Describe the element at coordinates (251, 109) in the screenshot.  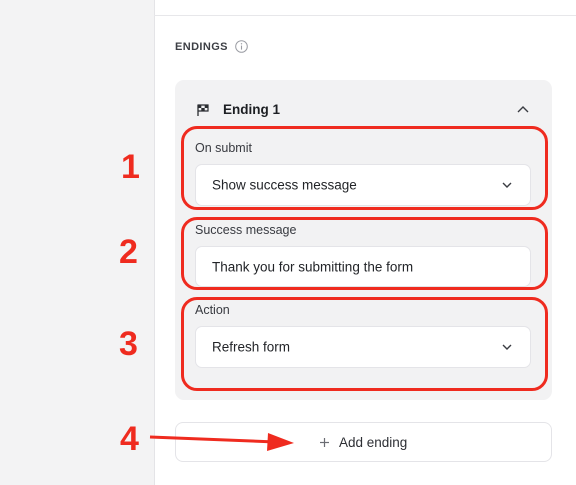
I see `ending-title: Ending 1` at that location.